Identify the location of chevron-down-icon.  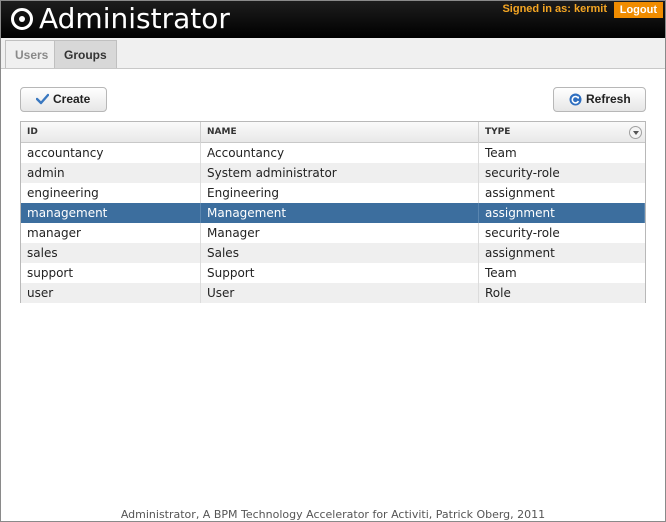
(635, 132).